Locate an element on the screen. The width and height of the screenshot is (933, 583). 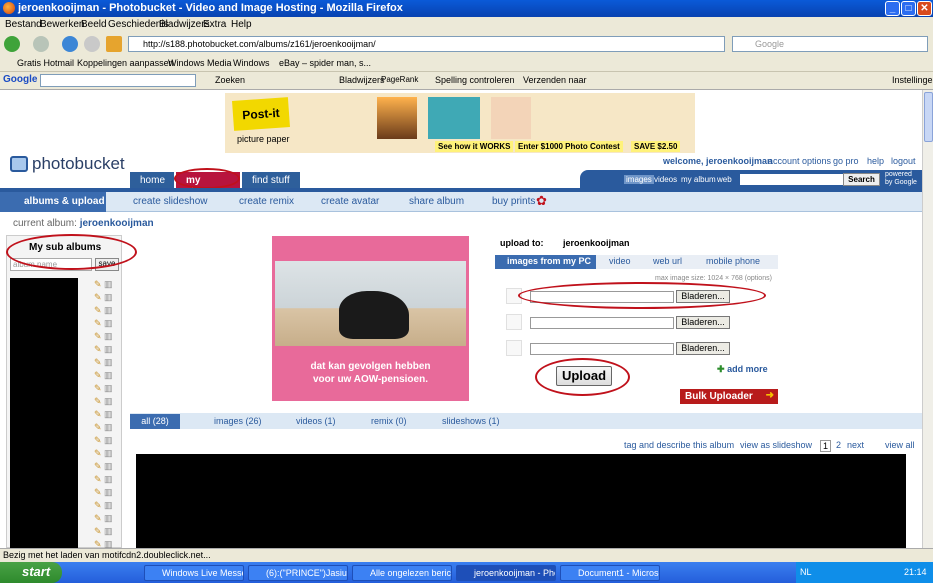
subnav-create-remix: create remix is located at coordinates (266, 201).